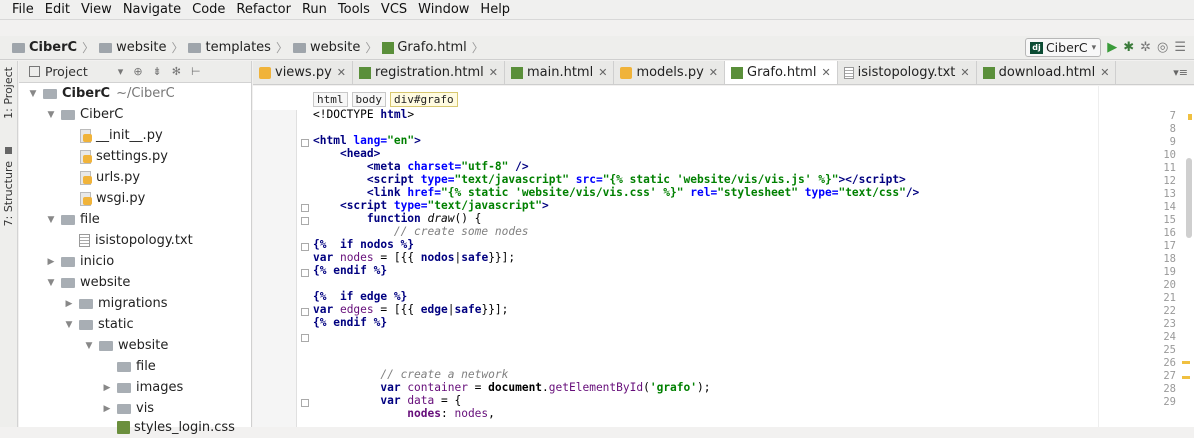 Image resolution: width=1194 pixels, height=438 pixels. Describe the element at coordinates (176, 427) in the screenshot. I see `tree-item-styles-login: styles_login.css` at that location.